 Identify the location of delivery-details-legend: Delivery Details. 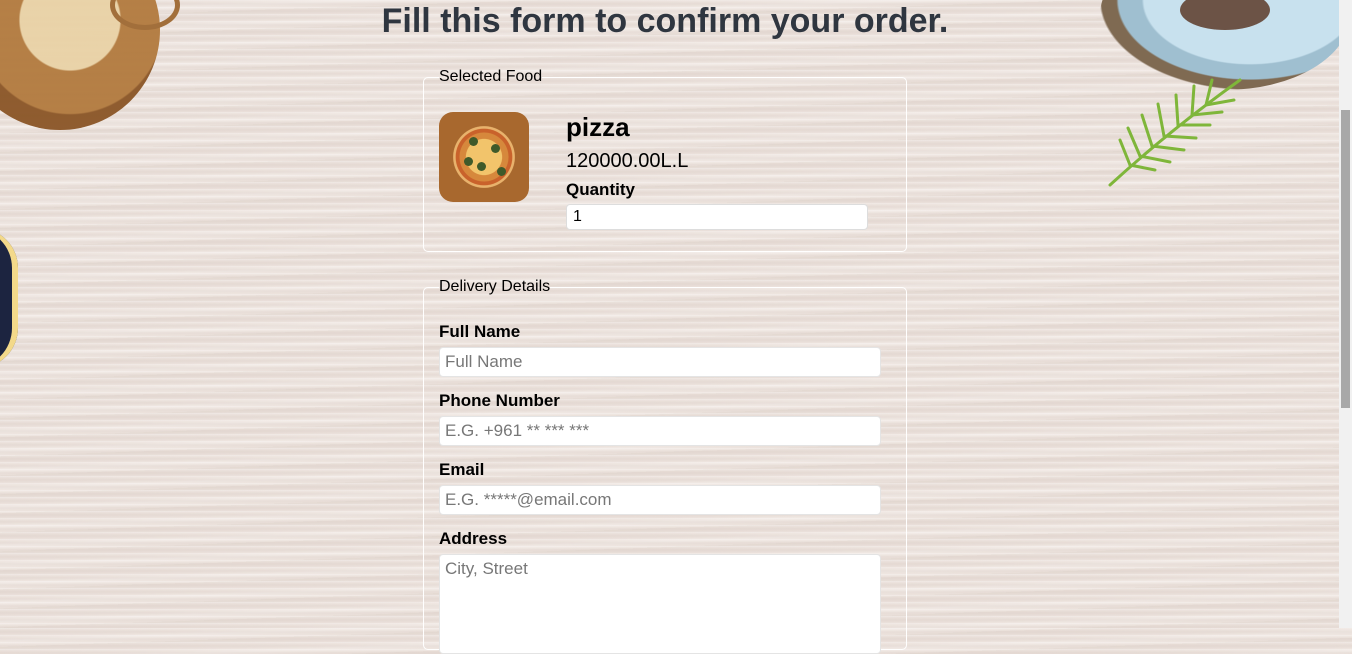
(495, 286).